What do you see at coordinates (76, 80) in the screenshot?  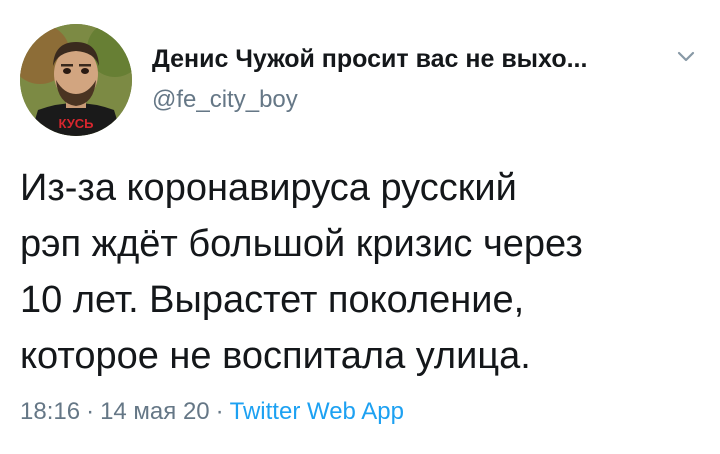 I see `avatar: КУСЬ` at bounding box center [76, 80].